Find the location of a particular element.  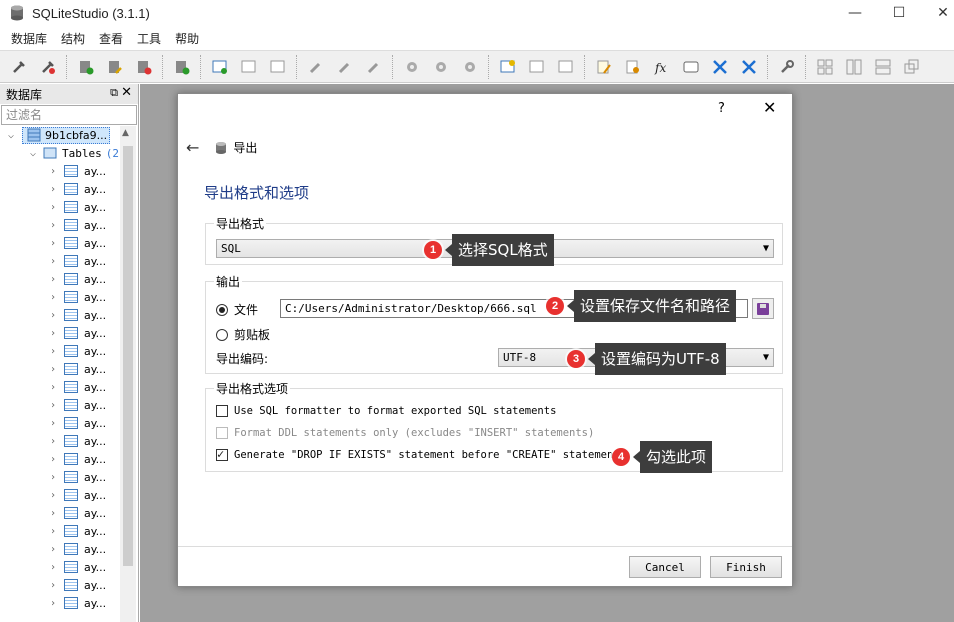

collations-button is located at coordinates (691, 67).